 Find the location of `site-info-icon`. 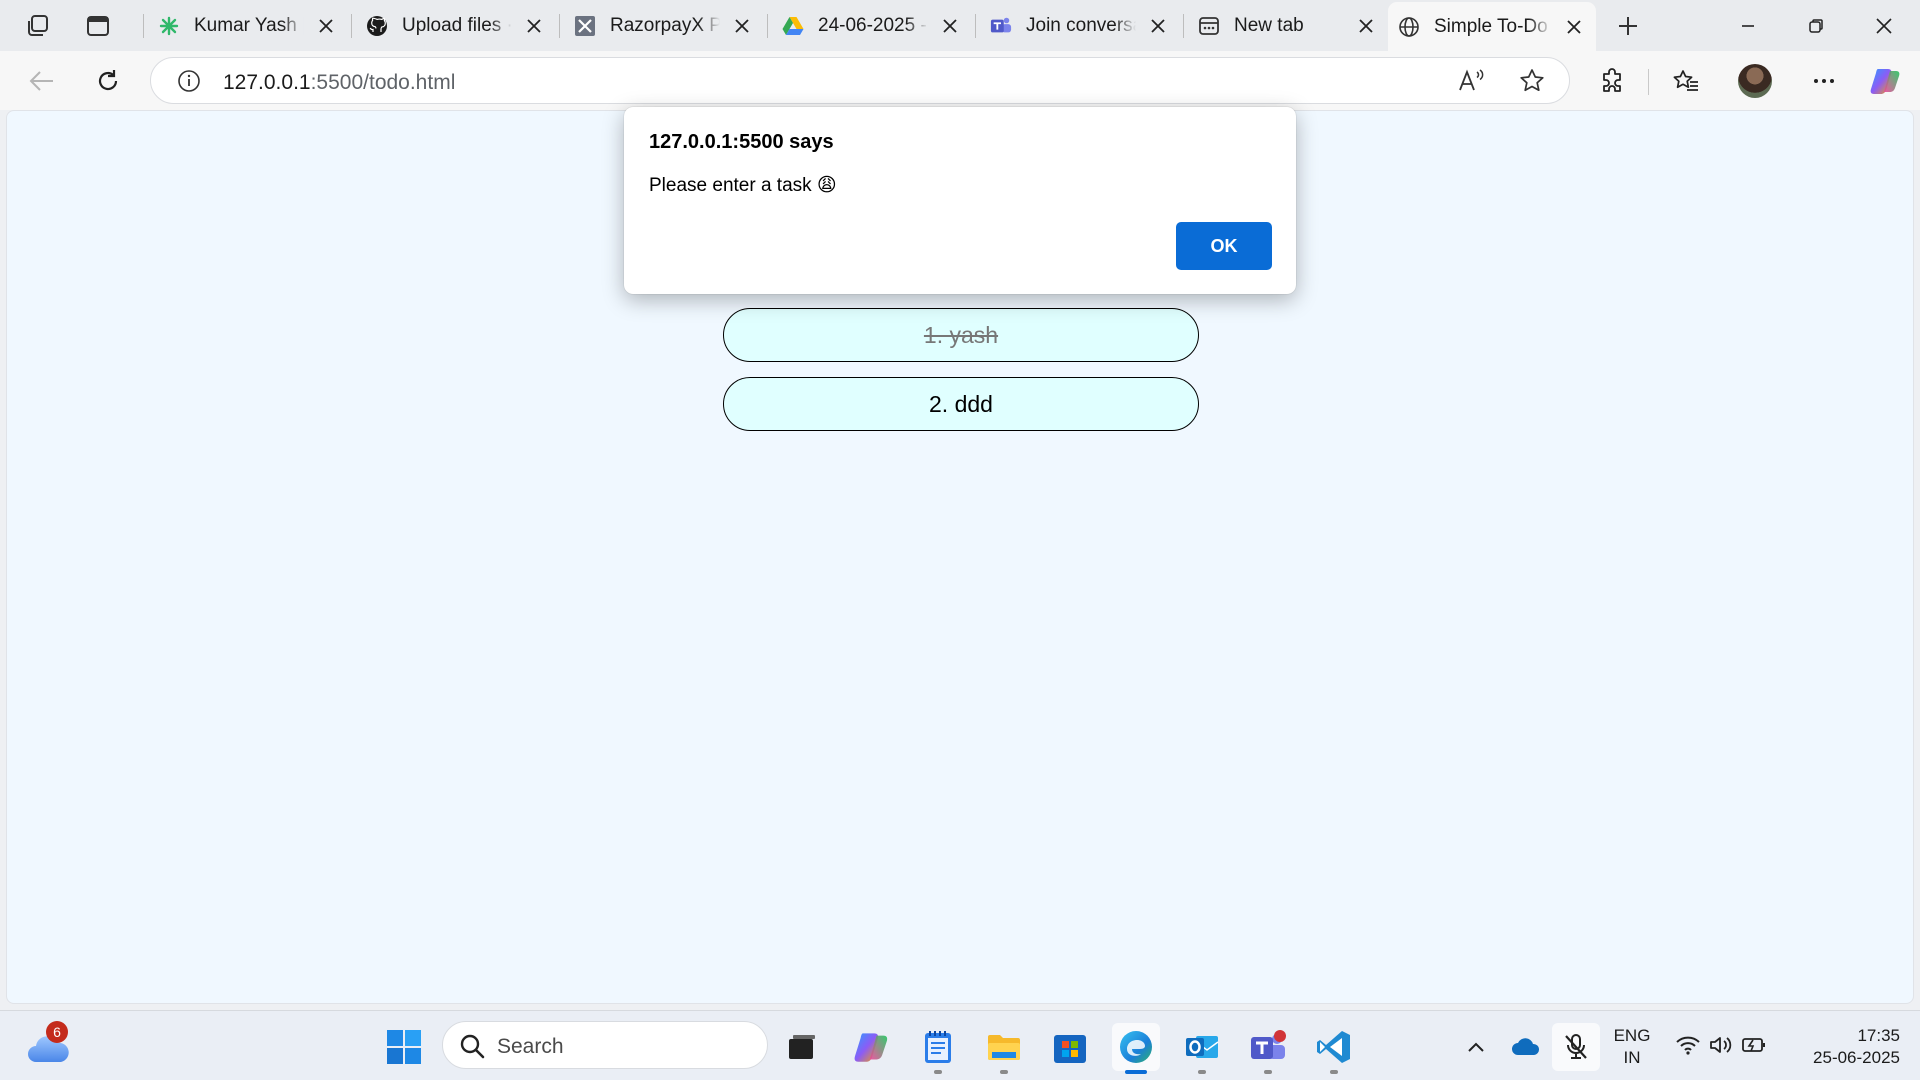

site-info-icon is located at coordinates (189, 83).